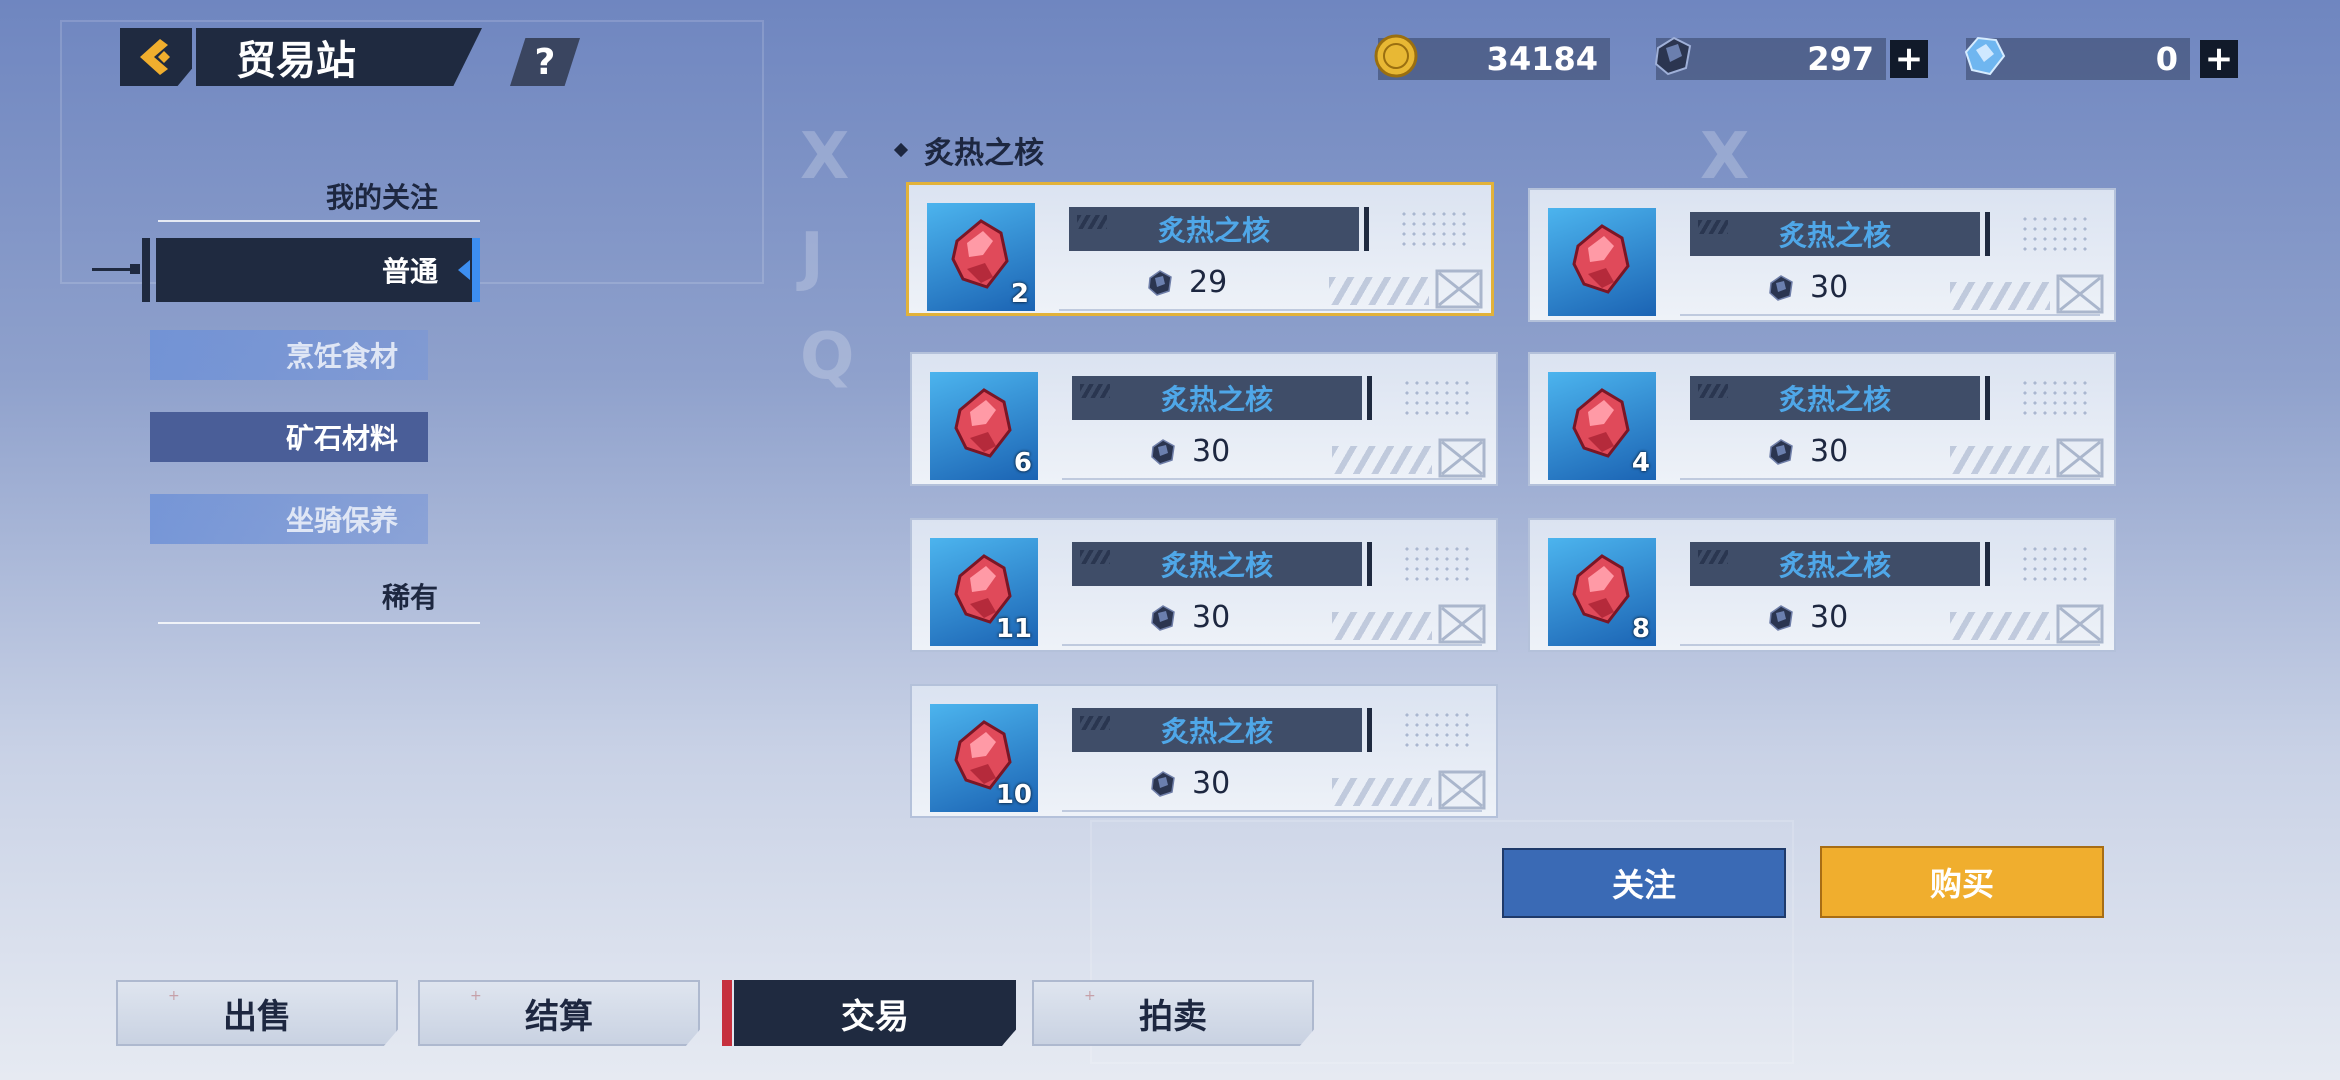  Describe the element at coordinates (1013, 795) in the screenshot. I see `item-quantity: 10` at that location.